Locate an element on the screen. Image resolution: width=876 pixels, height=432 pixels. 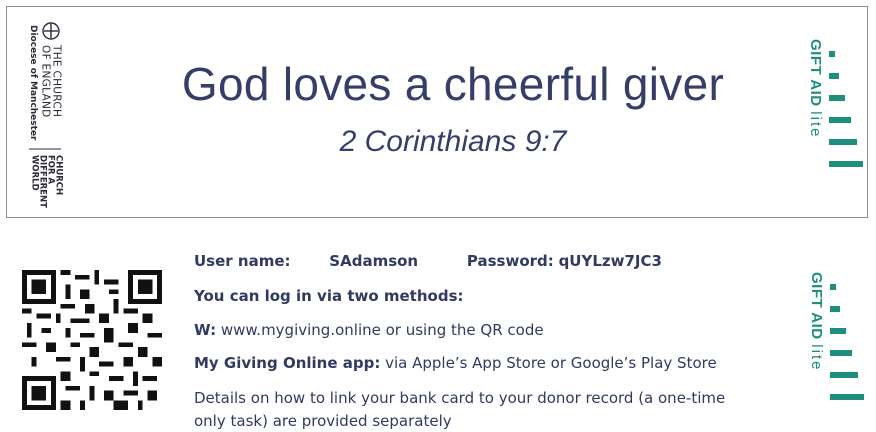
tagline-4: WORLD is located at coordinates (34, 173).